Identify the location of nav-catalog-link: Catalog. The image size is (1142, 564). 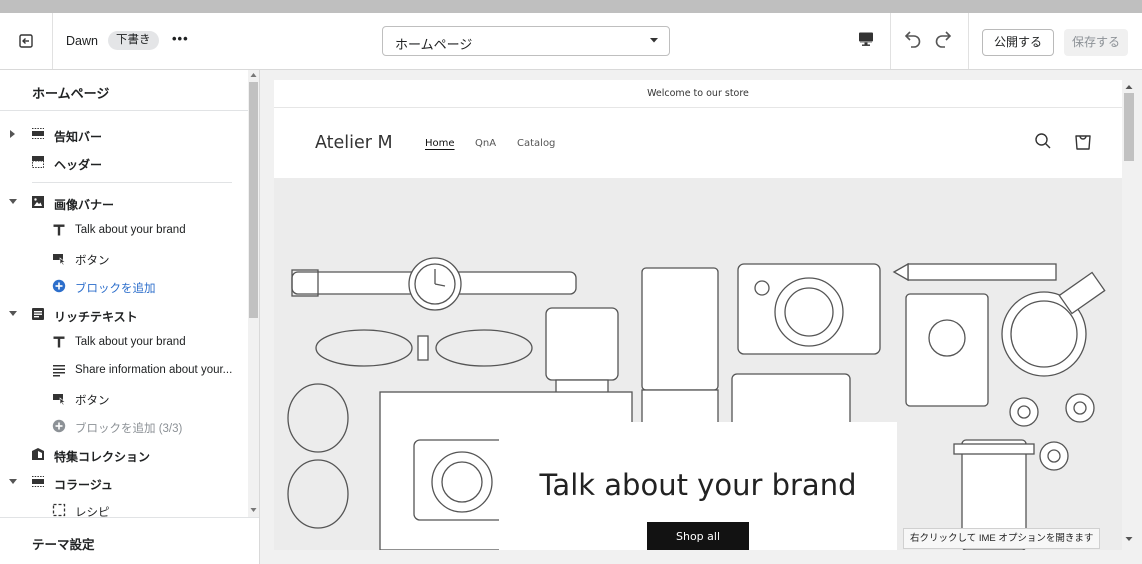
(536, 143).